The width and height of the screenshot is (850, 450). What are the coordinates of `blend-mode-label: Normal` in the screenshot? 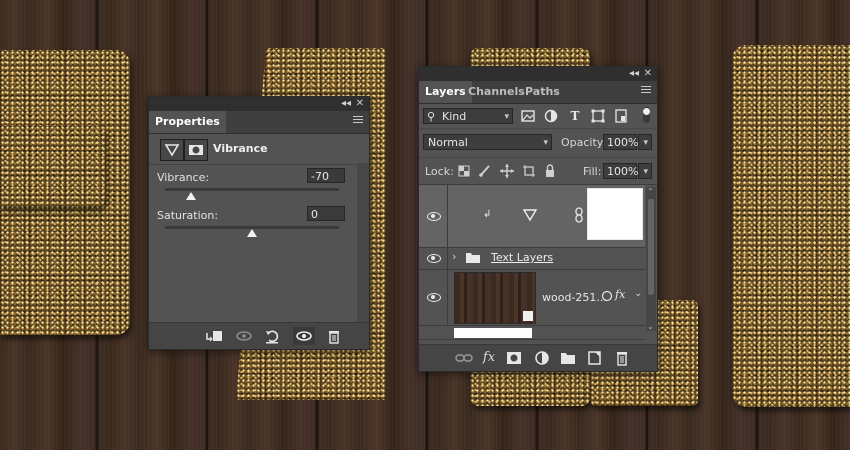 It's located at (448, 142).